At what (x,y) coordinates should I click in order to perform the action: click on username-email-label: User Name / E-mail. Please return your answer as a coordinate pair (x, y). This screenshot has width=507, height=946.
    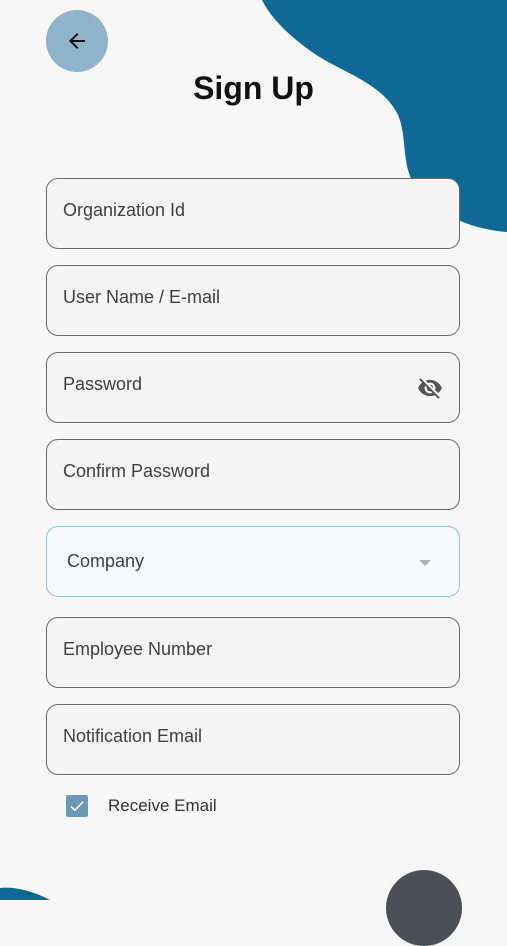
    Looking at the image, I should click on (142, 297).